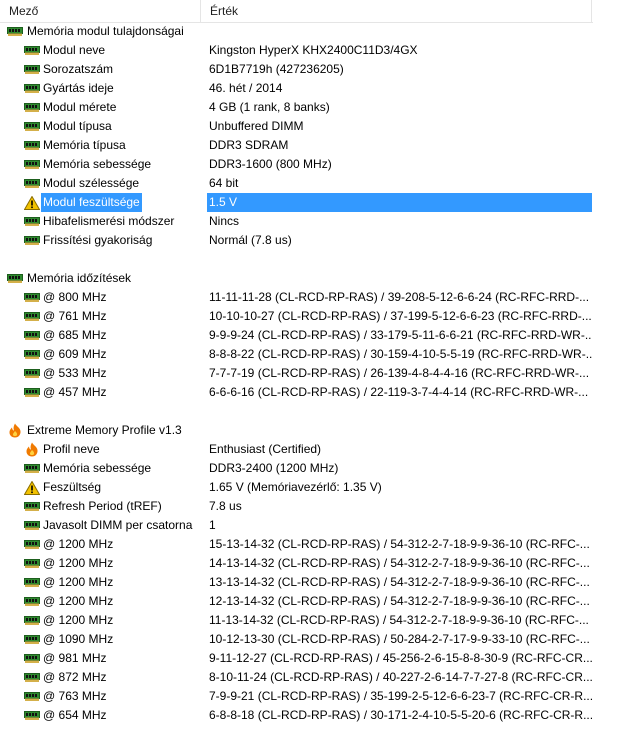 This screenshot has width=618, height=738. Describe the element at coordinates (105, 31) in the screenshot. I see `section-title: Memória modul tulajdonságai` at that location.